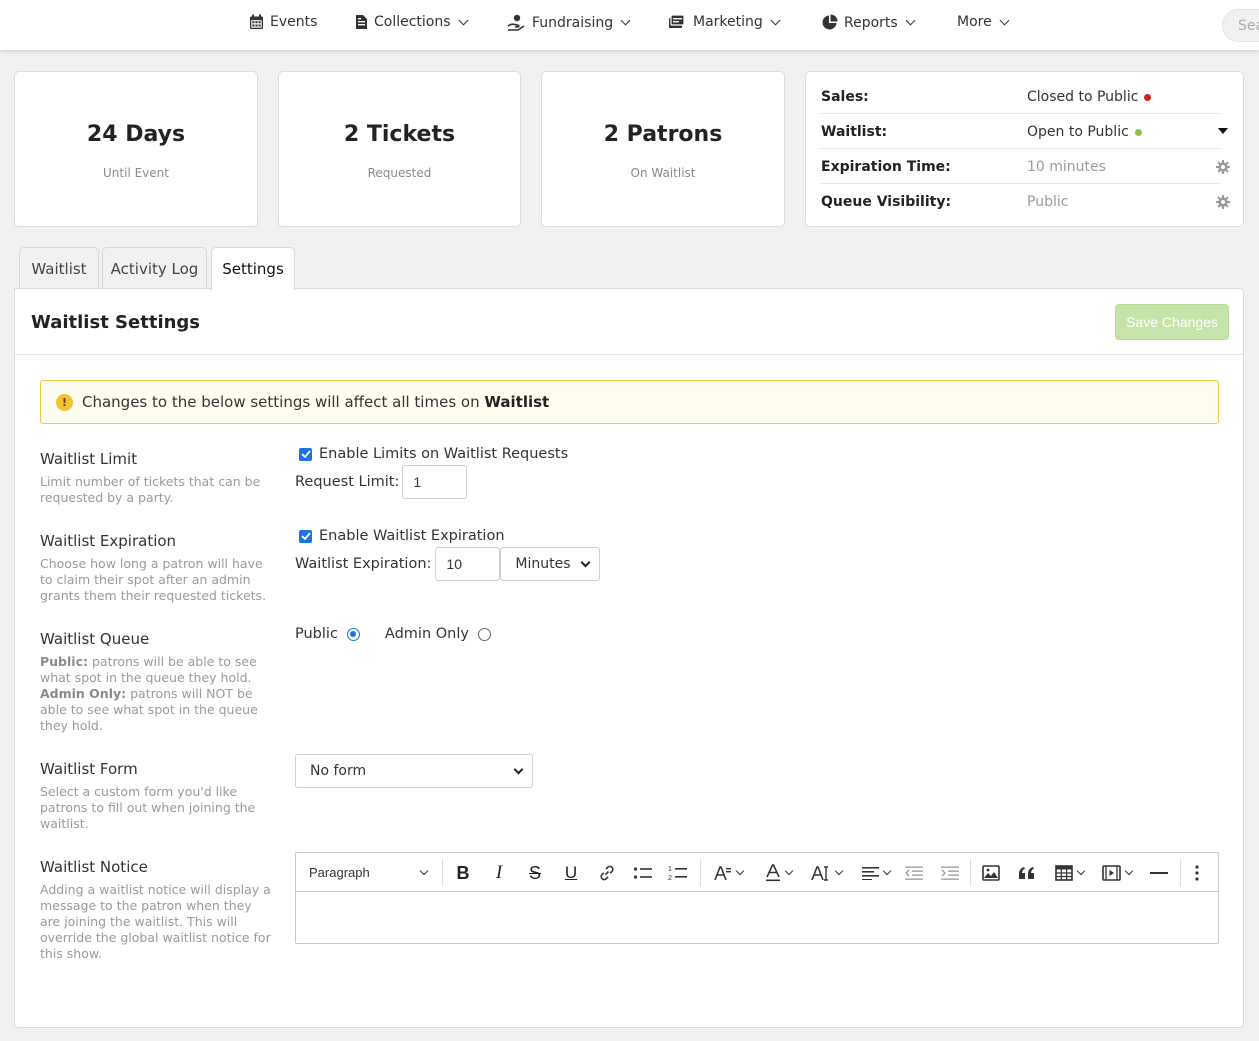 Image resolution: width=1259 pixels, height=1041 pixels. I want to click on stat-value: 24 Days, so click(136, 134).